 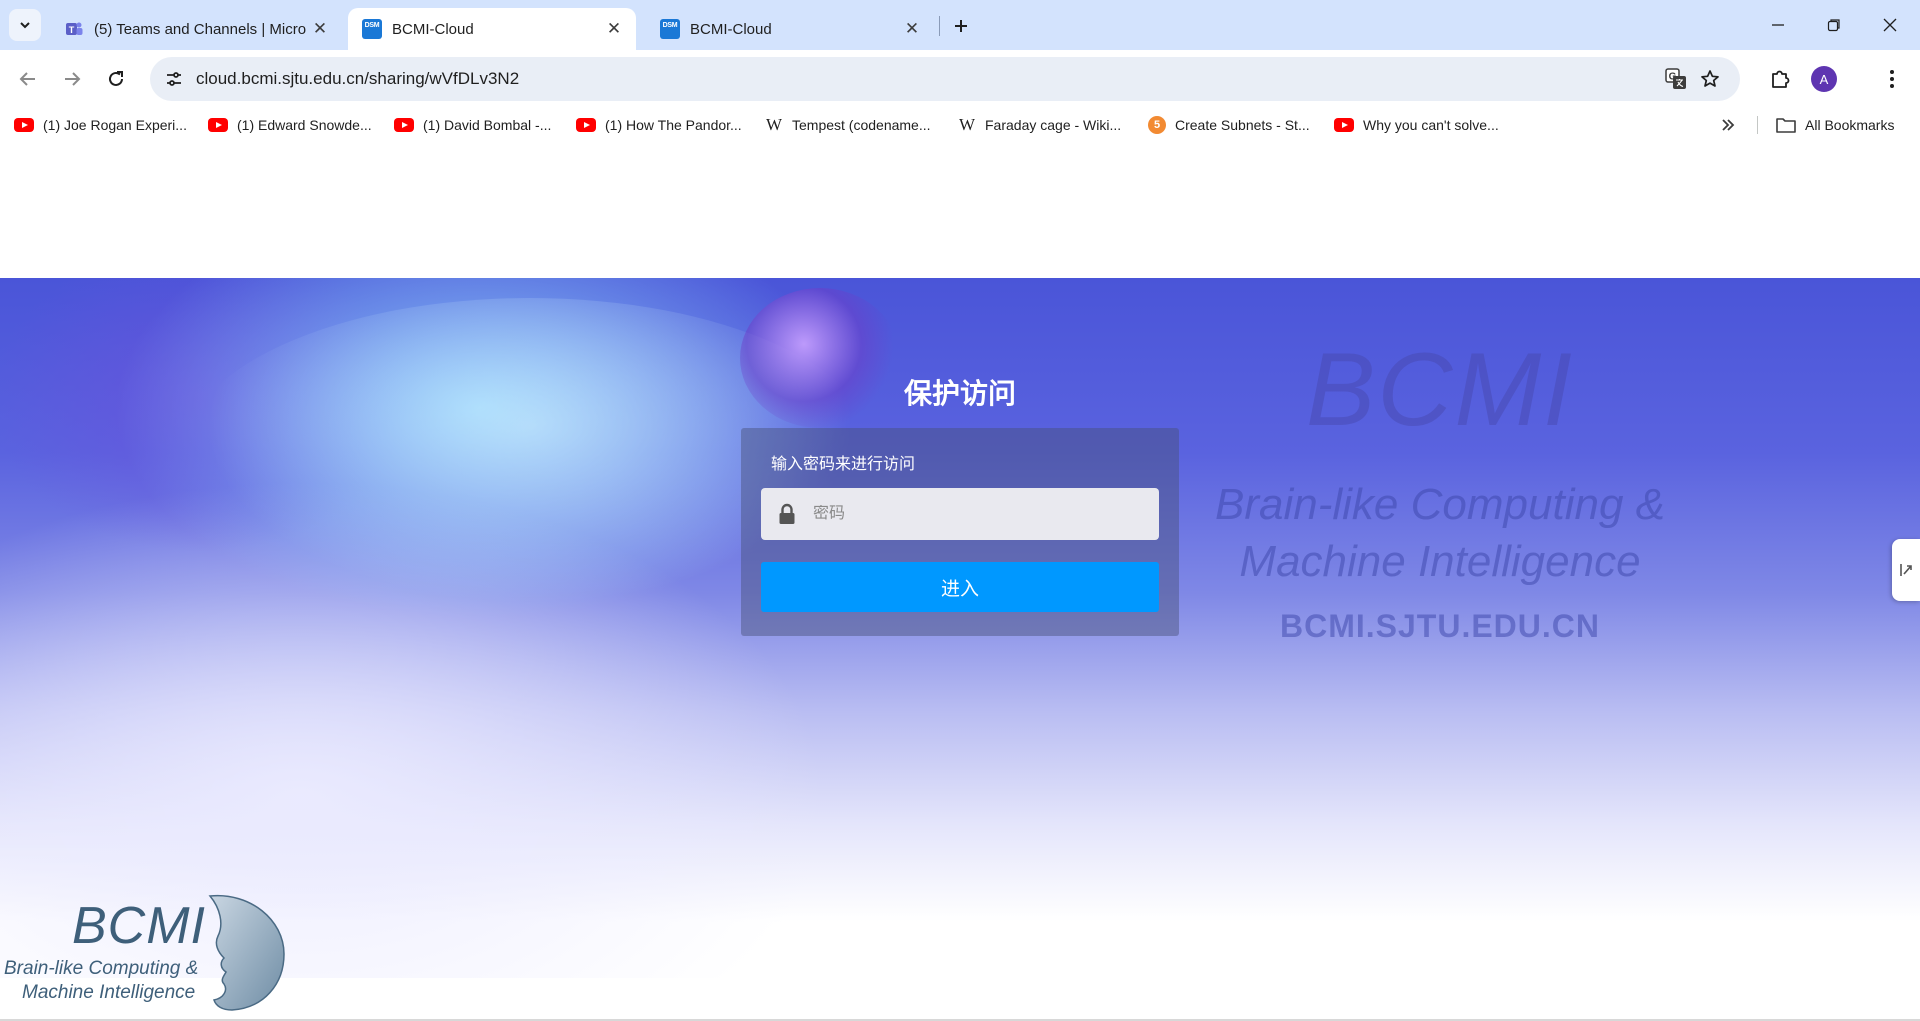 I want to click on tab-teams: T (5) Teams and Channels | Micro ✕, so click(x=196, y=29).